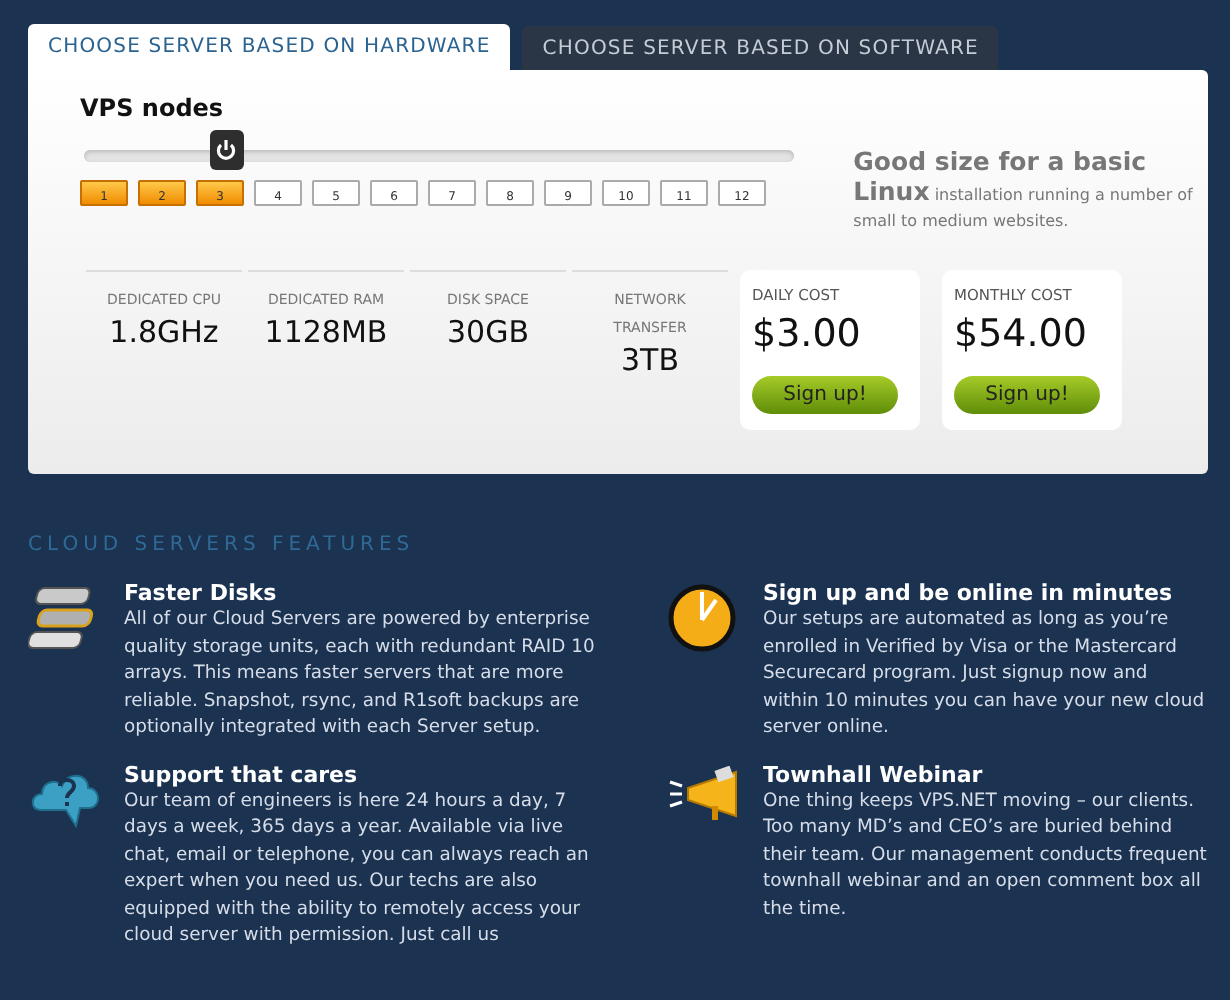 This screenshot has height=1000, width=1230. What do you see at coordinates (985, 854) in the screenshot?
I see `feature-description: One thing keeps VPS.NET moving – our clients. Too many MD’s and CEO’s are buried behind their team. Our management conducts frequent townhall webinar and an open comment box all the time.` at bounding box center [985, 854].